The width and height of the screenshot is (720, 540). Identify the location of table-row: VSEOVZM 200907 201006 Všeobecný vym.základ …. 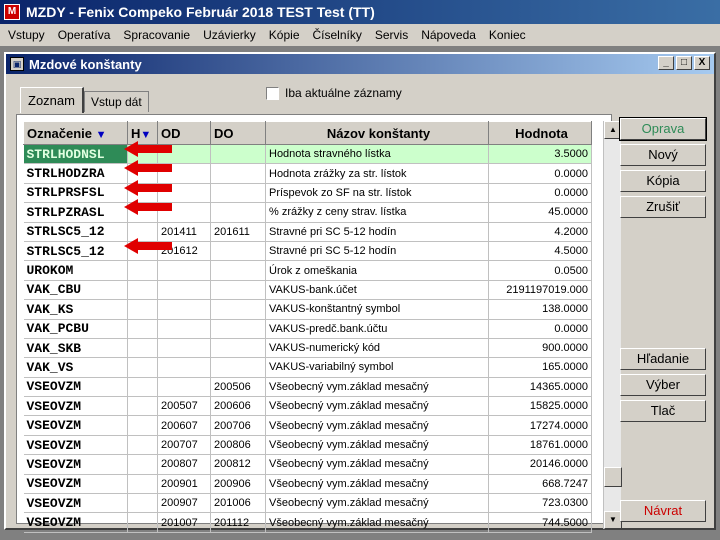
(307, 503).